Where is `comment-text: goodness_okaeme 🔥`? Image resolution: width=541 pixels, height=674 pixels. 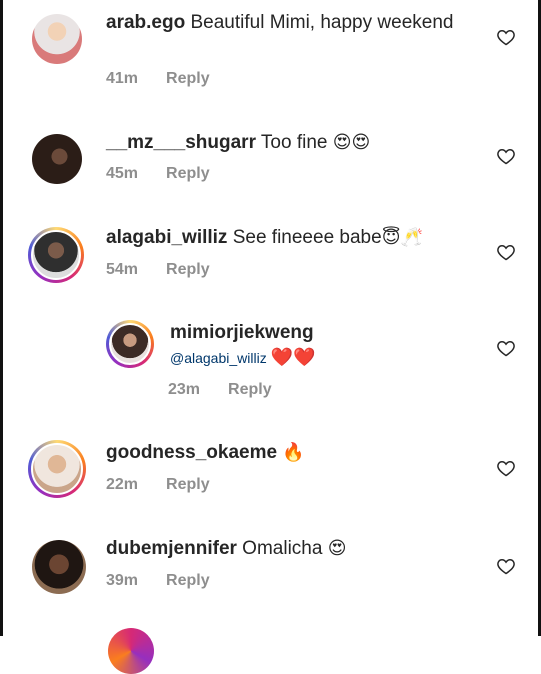 comment-text: goodness_okaeme 🔥 is located at coordinates (293, 452).